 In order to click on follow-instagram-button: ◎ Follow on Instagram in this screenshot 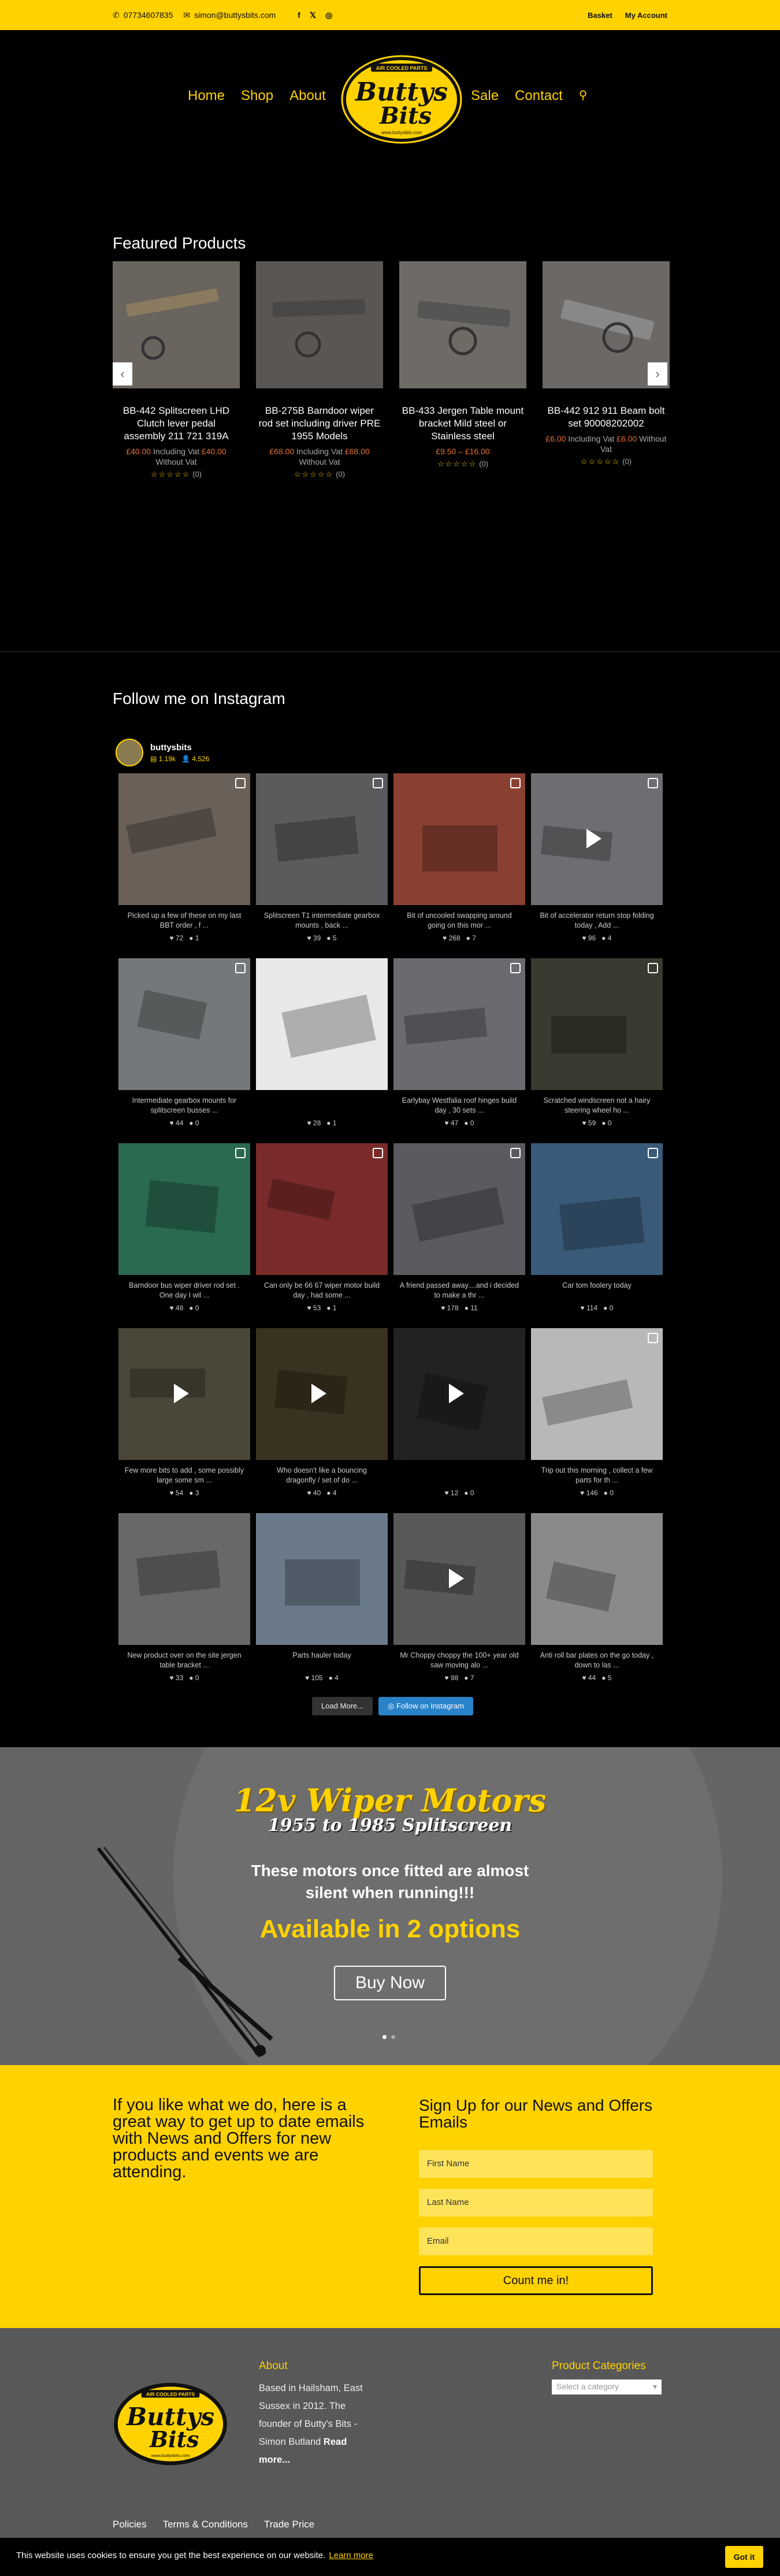, I will do `click(426, 1706)`.